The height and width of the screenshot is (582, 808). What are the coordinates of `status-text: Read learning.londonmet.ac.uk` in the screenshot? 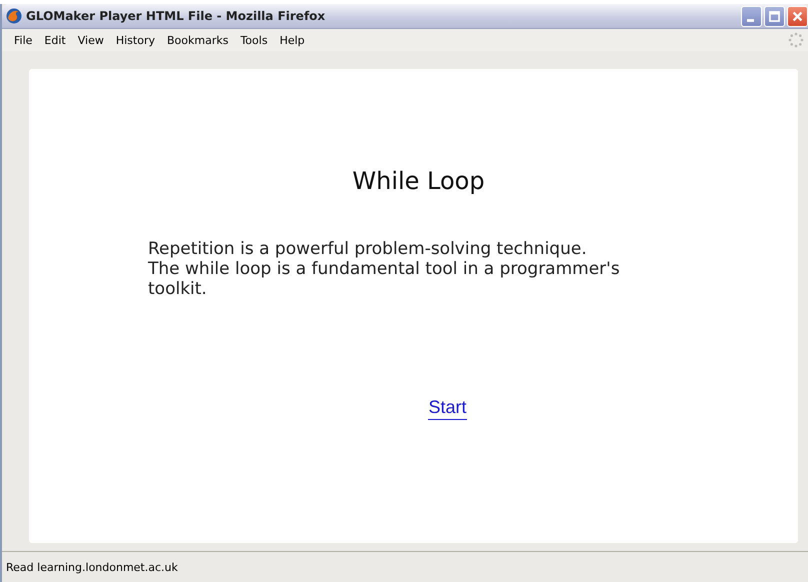 It's located at (92, 567).